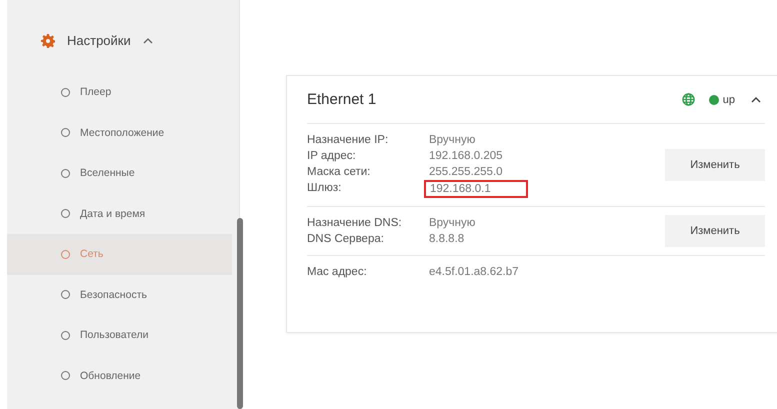  What do you see at coordinates (348, 140) in the screenshot?
I see `field-label: Назначение IP:` at bounding box center [348, 140].